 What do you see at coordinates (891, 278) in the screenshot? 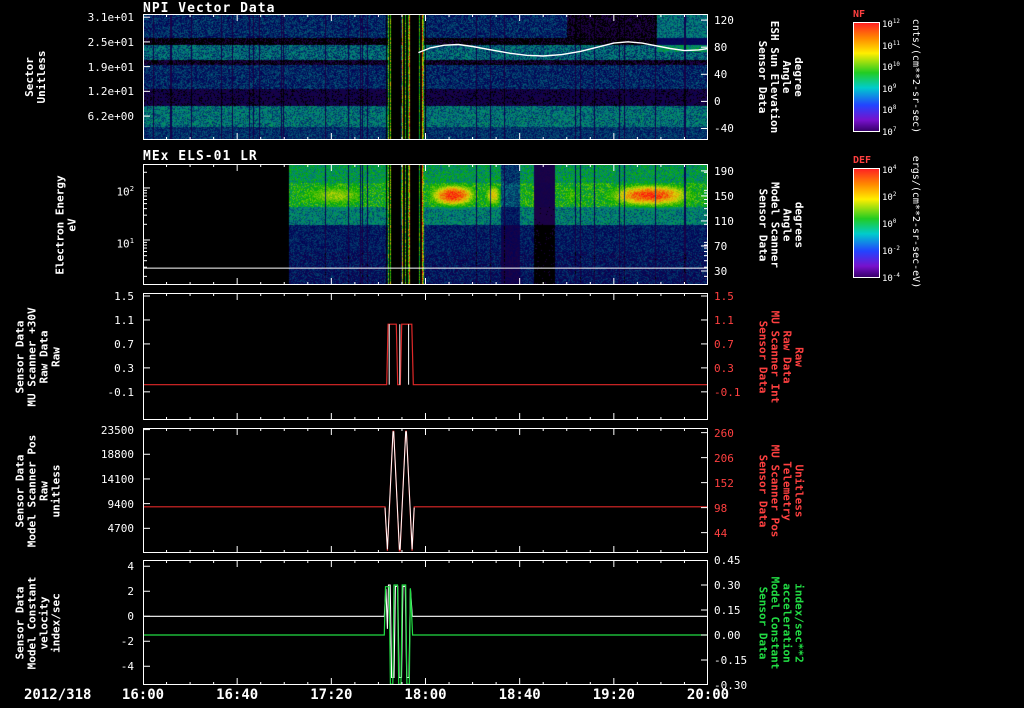
I see `def-colorbar-tick: 10-4` at bounding box center [891, 278].